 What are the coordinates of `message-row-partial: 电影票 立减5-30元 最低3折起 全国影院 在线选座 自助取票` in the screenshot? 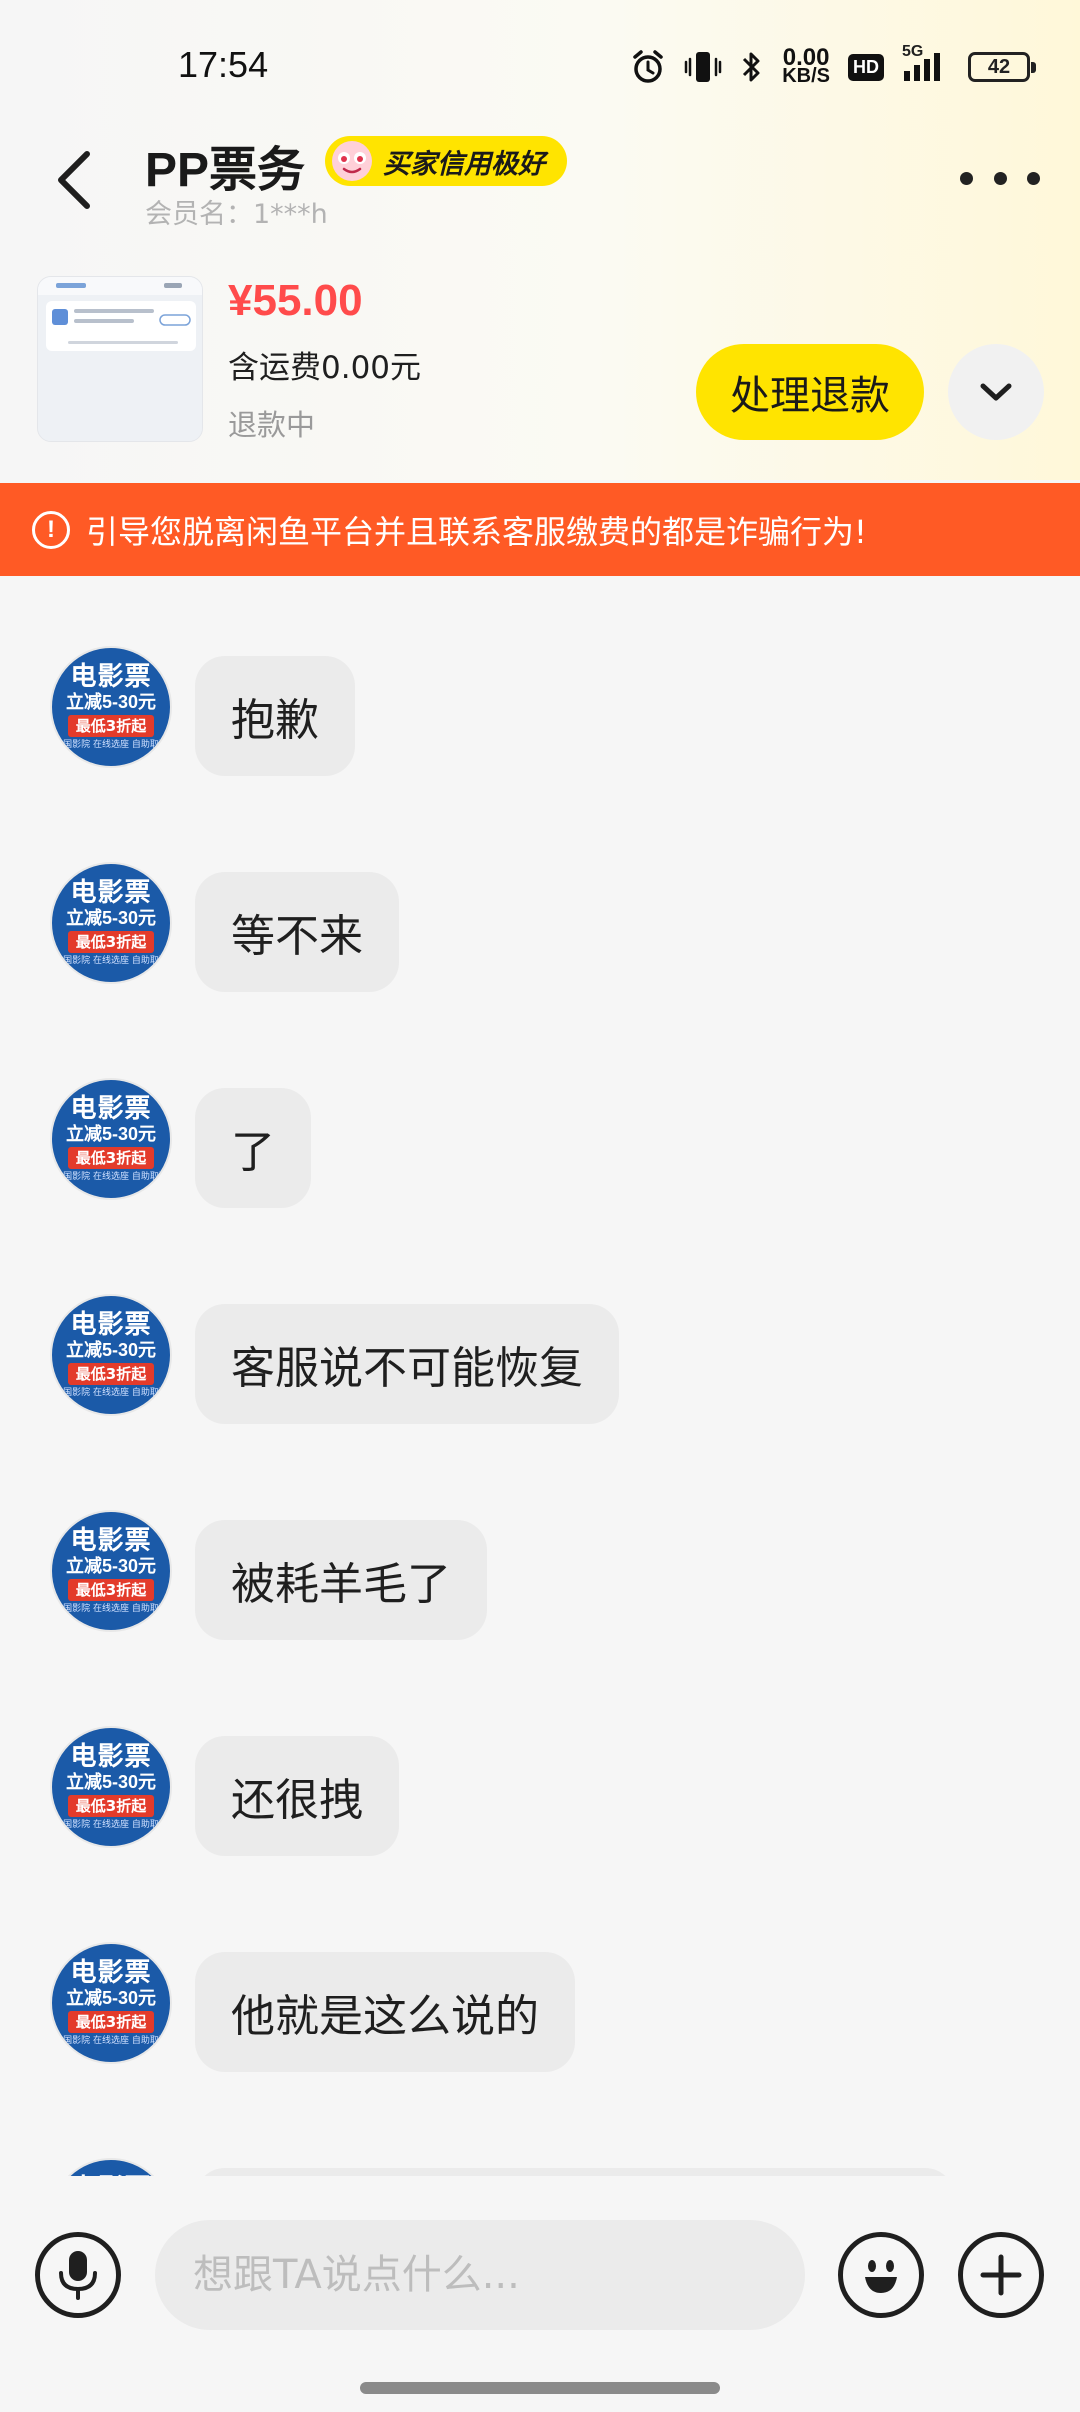 It's located at (540, 2167).